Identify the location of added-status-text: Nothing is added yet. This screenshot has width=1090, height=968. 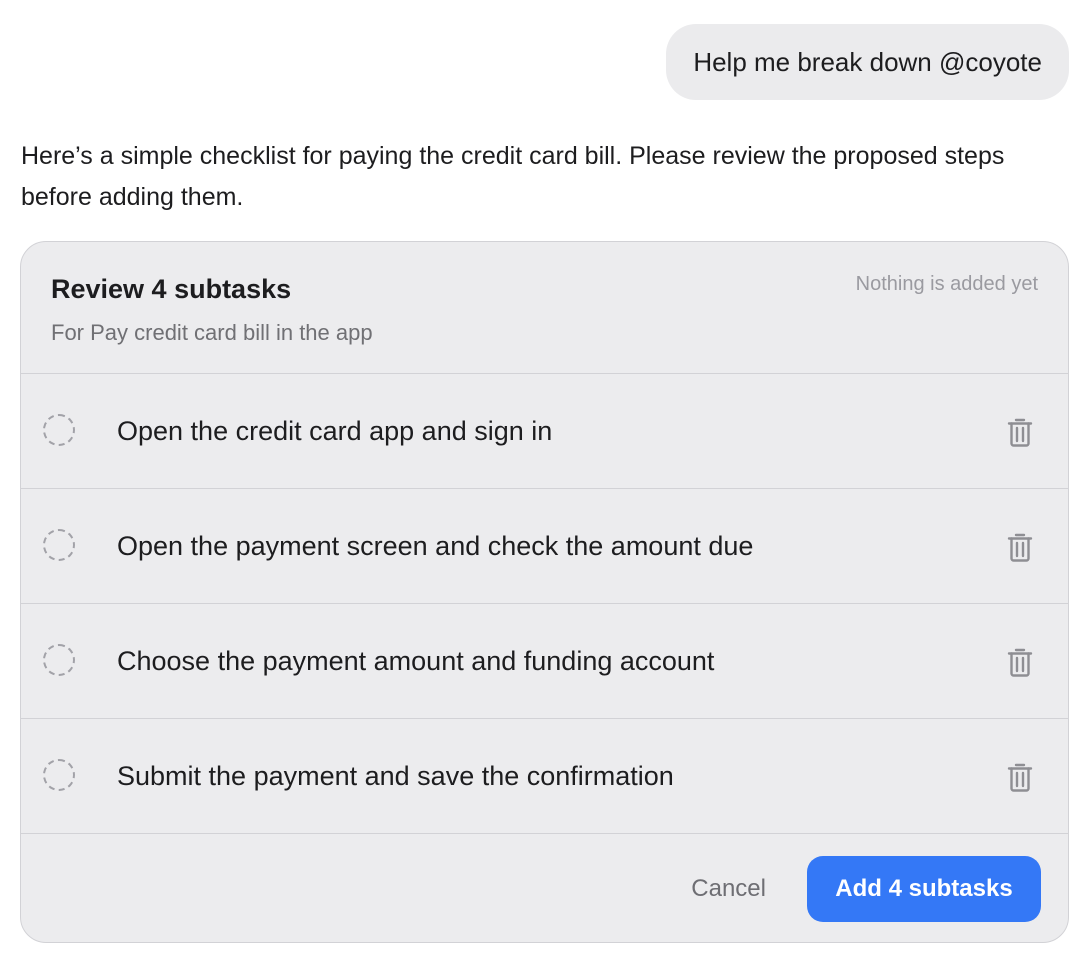
(946, 284).